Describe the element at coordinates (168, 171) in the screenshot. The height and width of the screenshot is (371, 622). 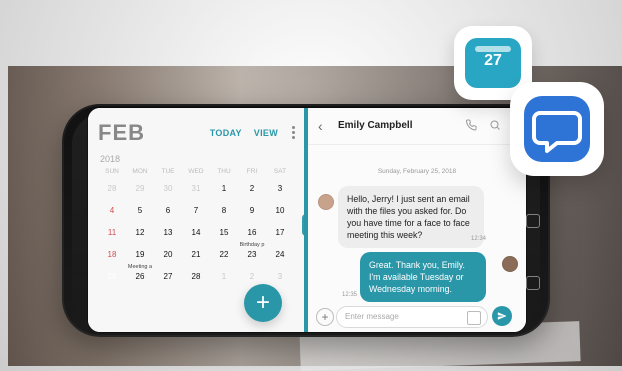
I see `weekday-label: TUE` at that location.